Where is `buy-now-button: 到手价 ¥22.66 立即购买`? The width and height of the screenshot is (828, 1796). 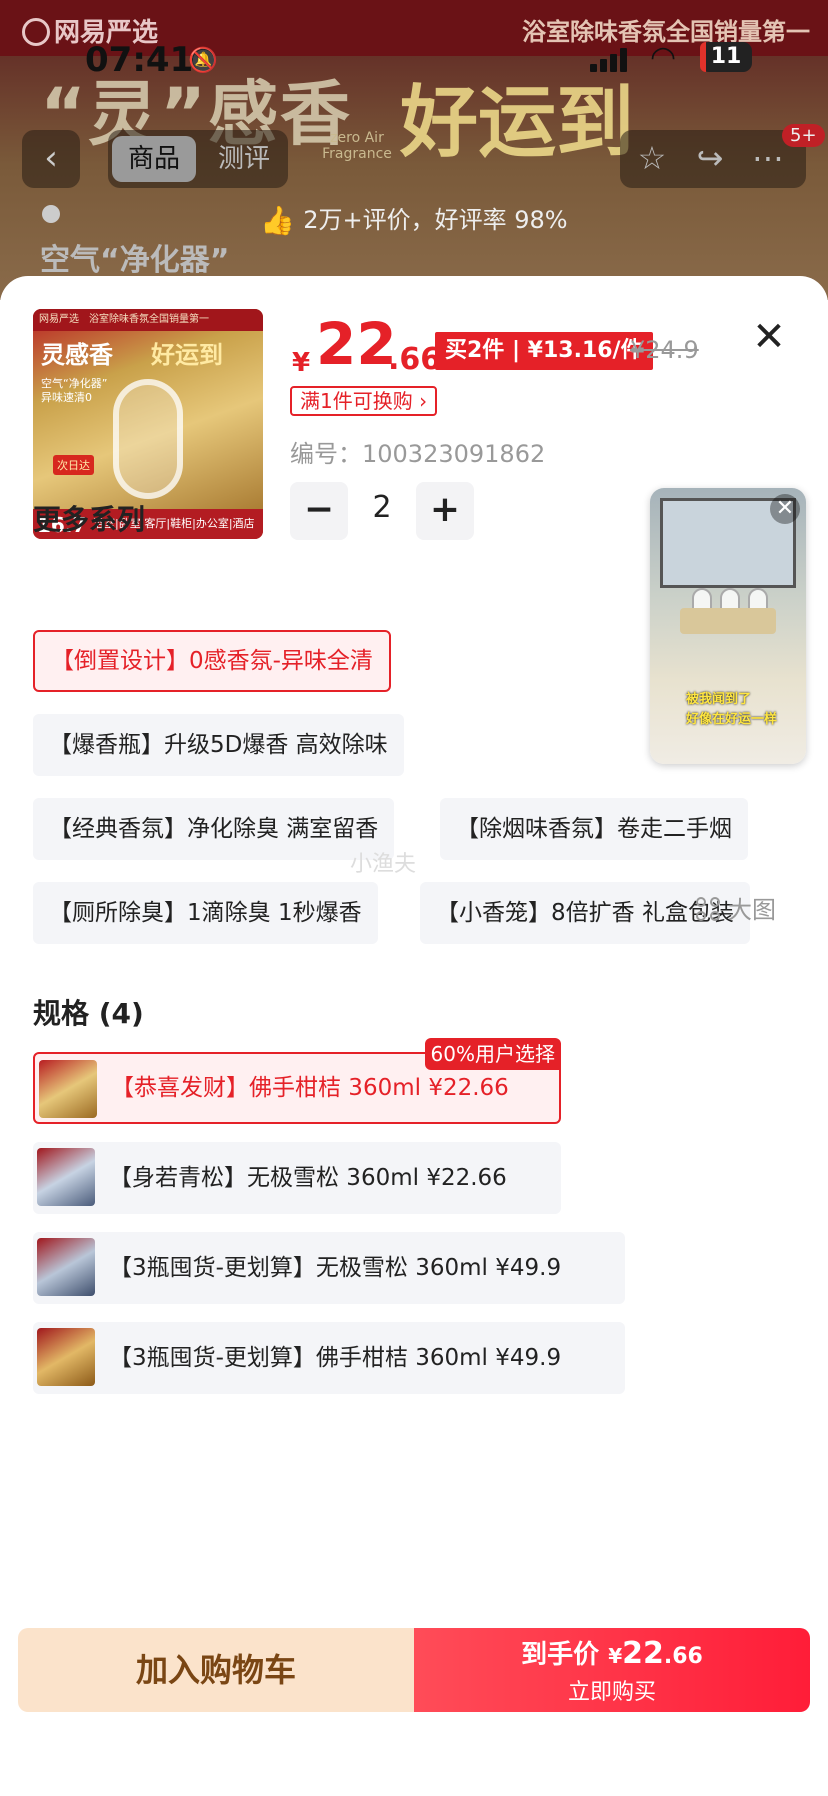 buy-now-button: 到手价 ¥22.66 立即购买 is located at coordinates (612, 1670).